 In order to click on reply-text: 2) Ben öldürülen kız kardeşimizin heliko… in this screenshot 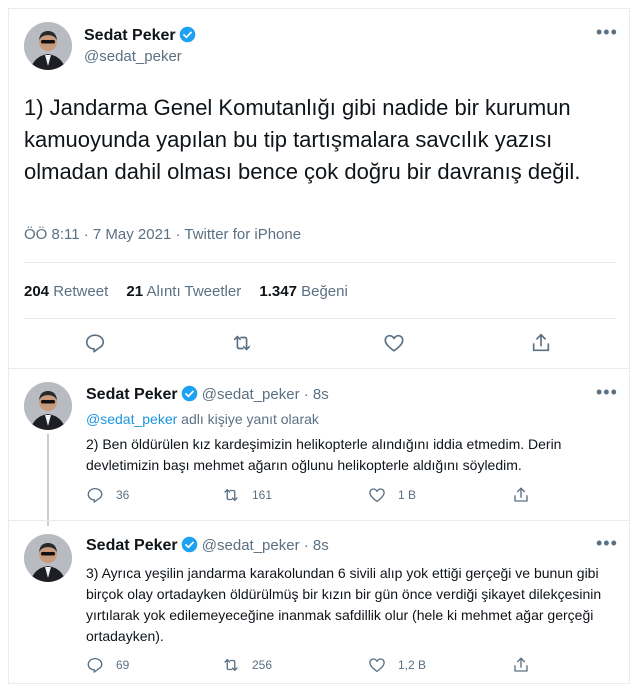, I will do `click(324, 454)`.